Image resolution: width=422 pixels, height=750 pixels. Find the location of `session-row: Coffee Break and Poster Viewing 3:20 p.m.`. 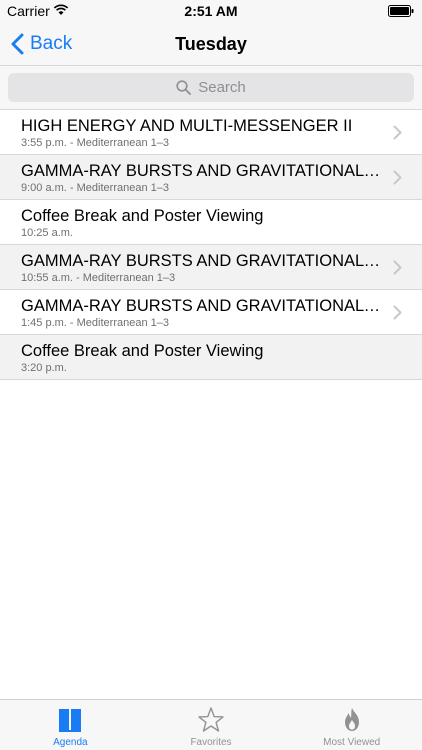

session-row: Coffee Break and Poster Viewing 3:20 p.m. is located at coordinates (211, 357).